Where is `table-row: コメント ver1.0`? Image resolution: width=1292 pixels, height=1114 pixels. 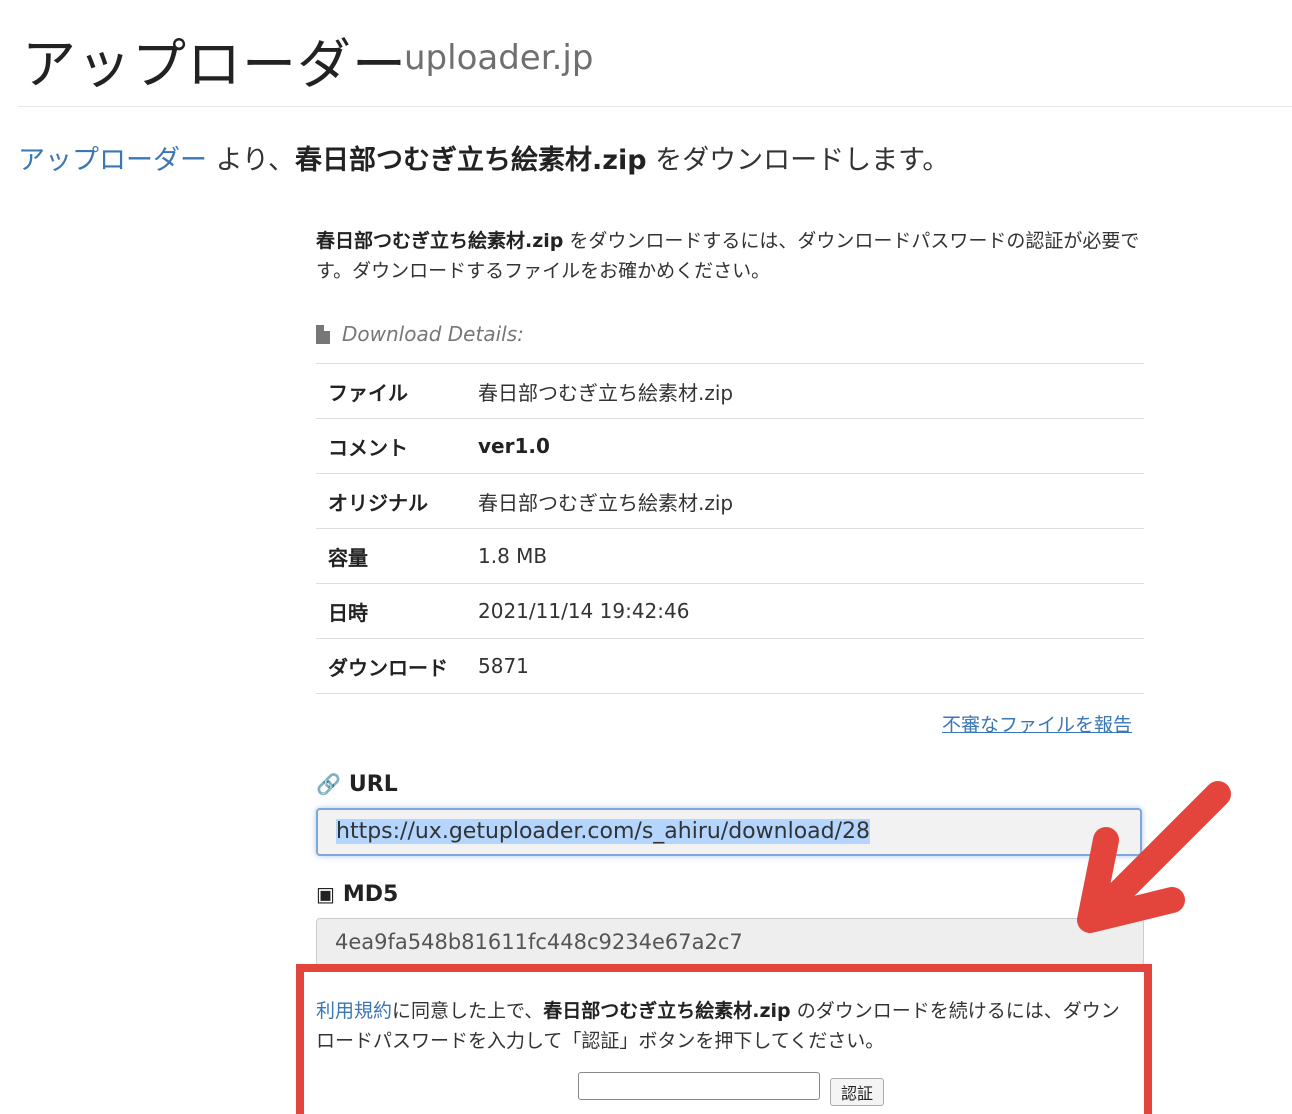 table-row: コメント ver1.0 is located at coordinates (730, 446).